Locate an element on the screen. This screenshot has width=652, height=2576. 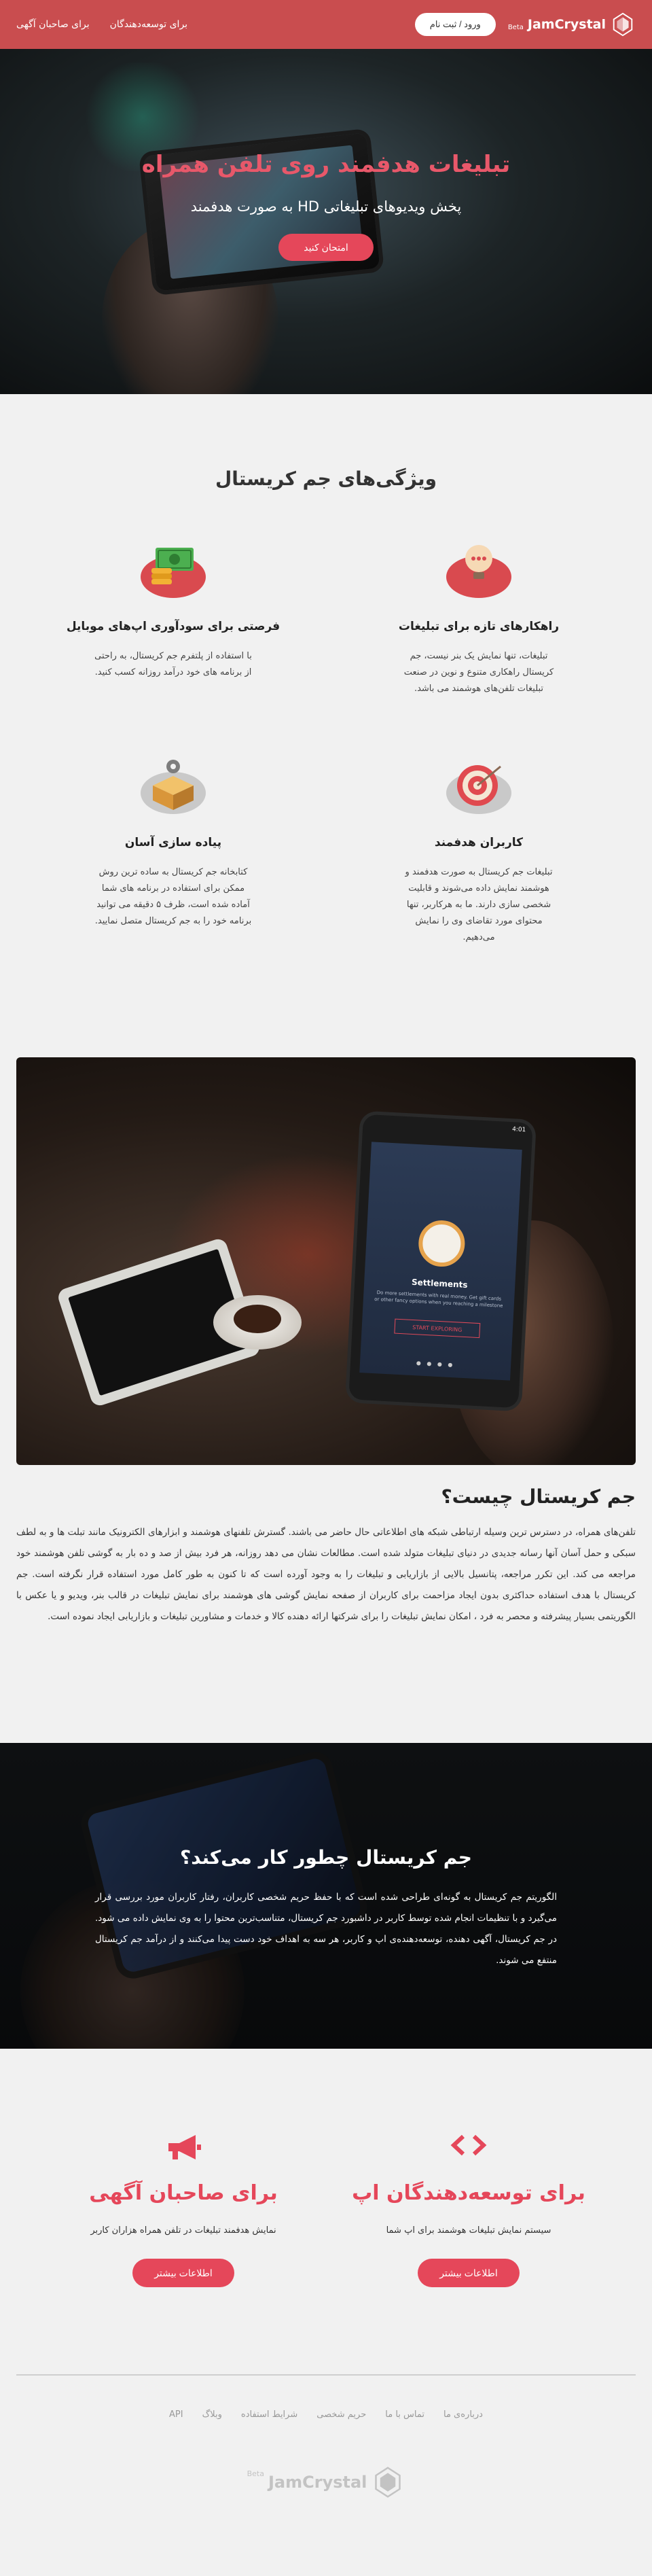
phone-page-dots: ● ● ● ● is located at coordinates (435, 1364).